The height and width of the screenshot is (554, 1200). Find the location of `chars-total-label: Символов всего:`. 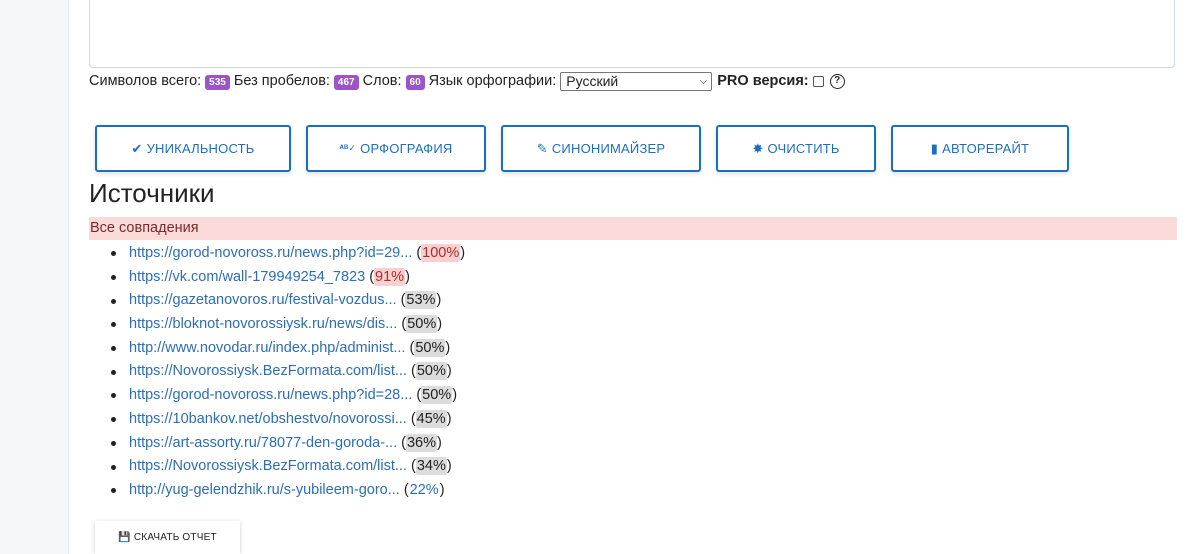

chars-total-label: Символов всего: is located at coordinates (145, 81).